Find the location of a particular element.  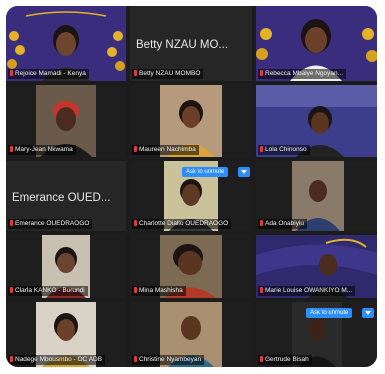

video-tile: Maureen Nachimba is located at coordinates (191, 121).